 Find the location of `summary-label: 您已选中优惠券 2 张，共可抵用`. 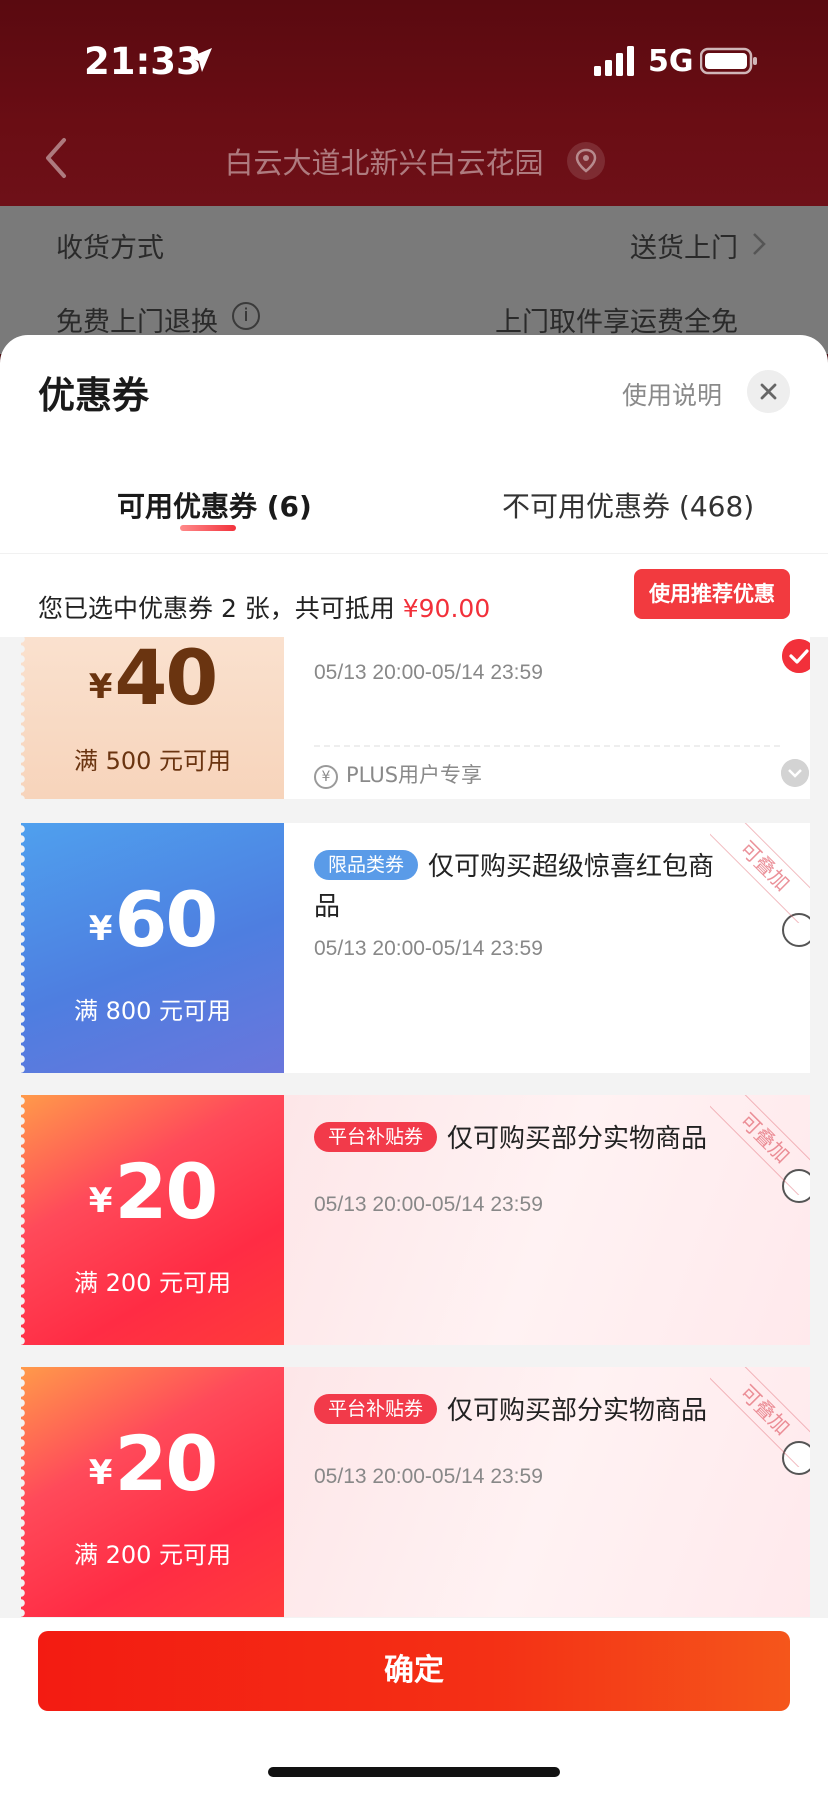

summary-label: 您已选中优惠券 2 张，共可抵用 is located at coordinates (220, 608).